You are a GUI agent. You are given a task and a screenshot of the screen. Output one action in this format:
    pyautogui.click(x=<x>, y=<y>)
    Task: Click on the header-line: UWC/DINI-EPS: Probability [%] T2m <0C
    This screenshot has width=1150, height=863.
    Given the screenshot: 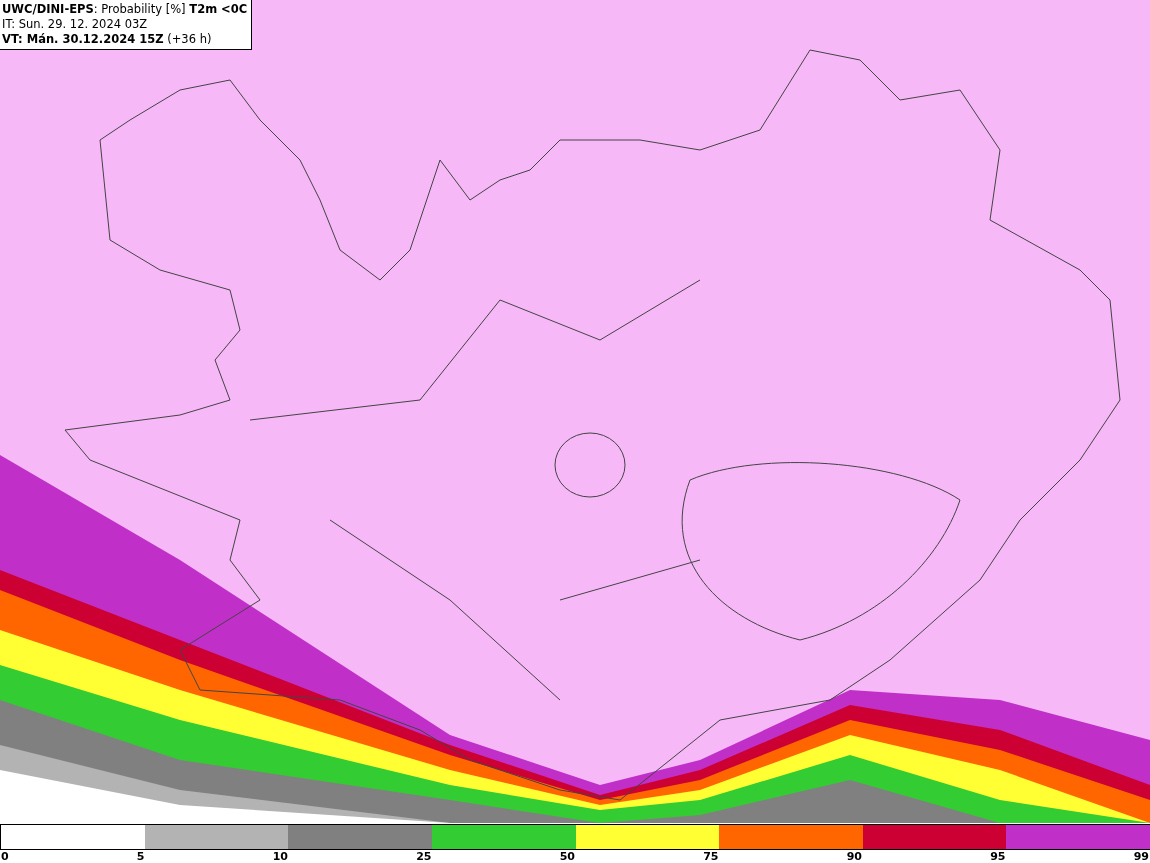 What is the action you would take?
    pyautogui.click(x=125, y=9)
    